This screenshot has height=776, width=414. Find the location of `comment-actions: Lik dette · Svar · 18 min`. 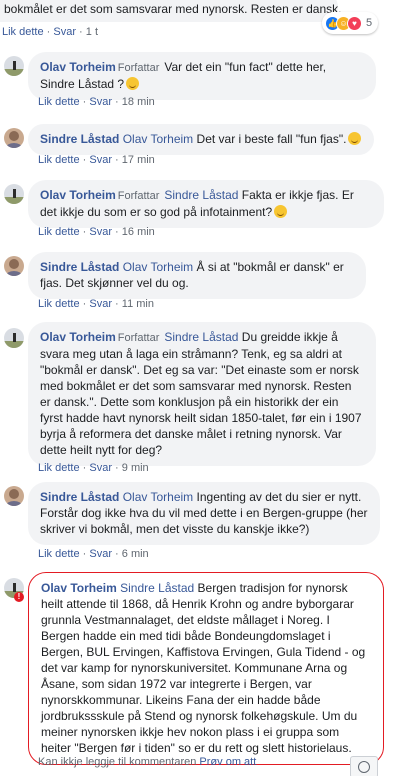

comment-actions: Lik dette · Svar · 18 min is located at coordinates (96, 102).